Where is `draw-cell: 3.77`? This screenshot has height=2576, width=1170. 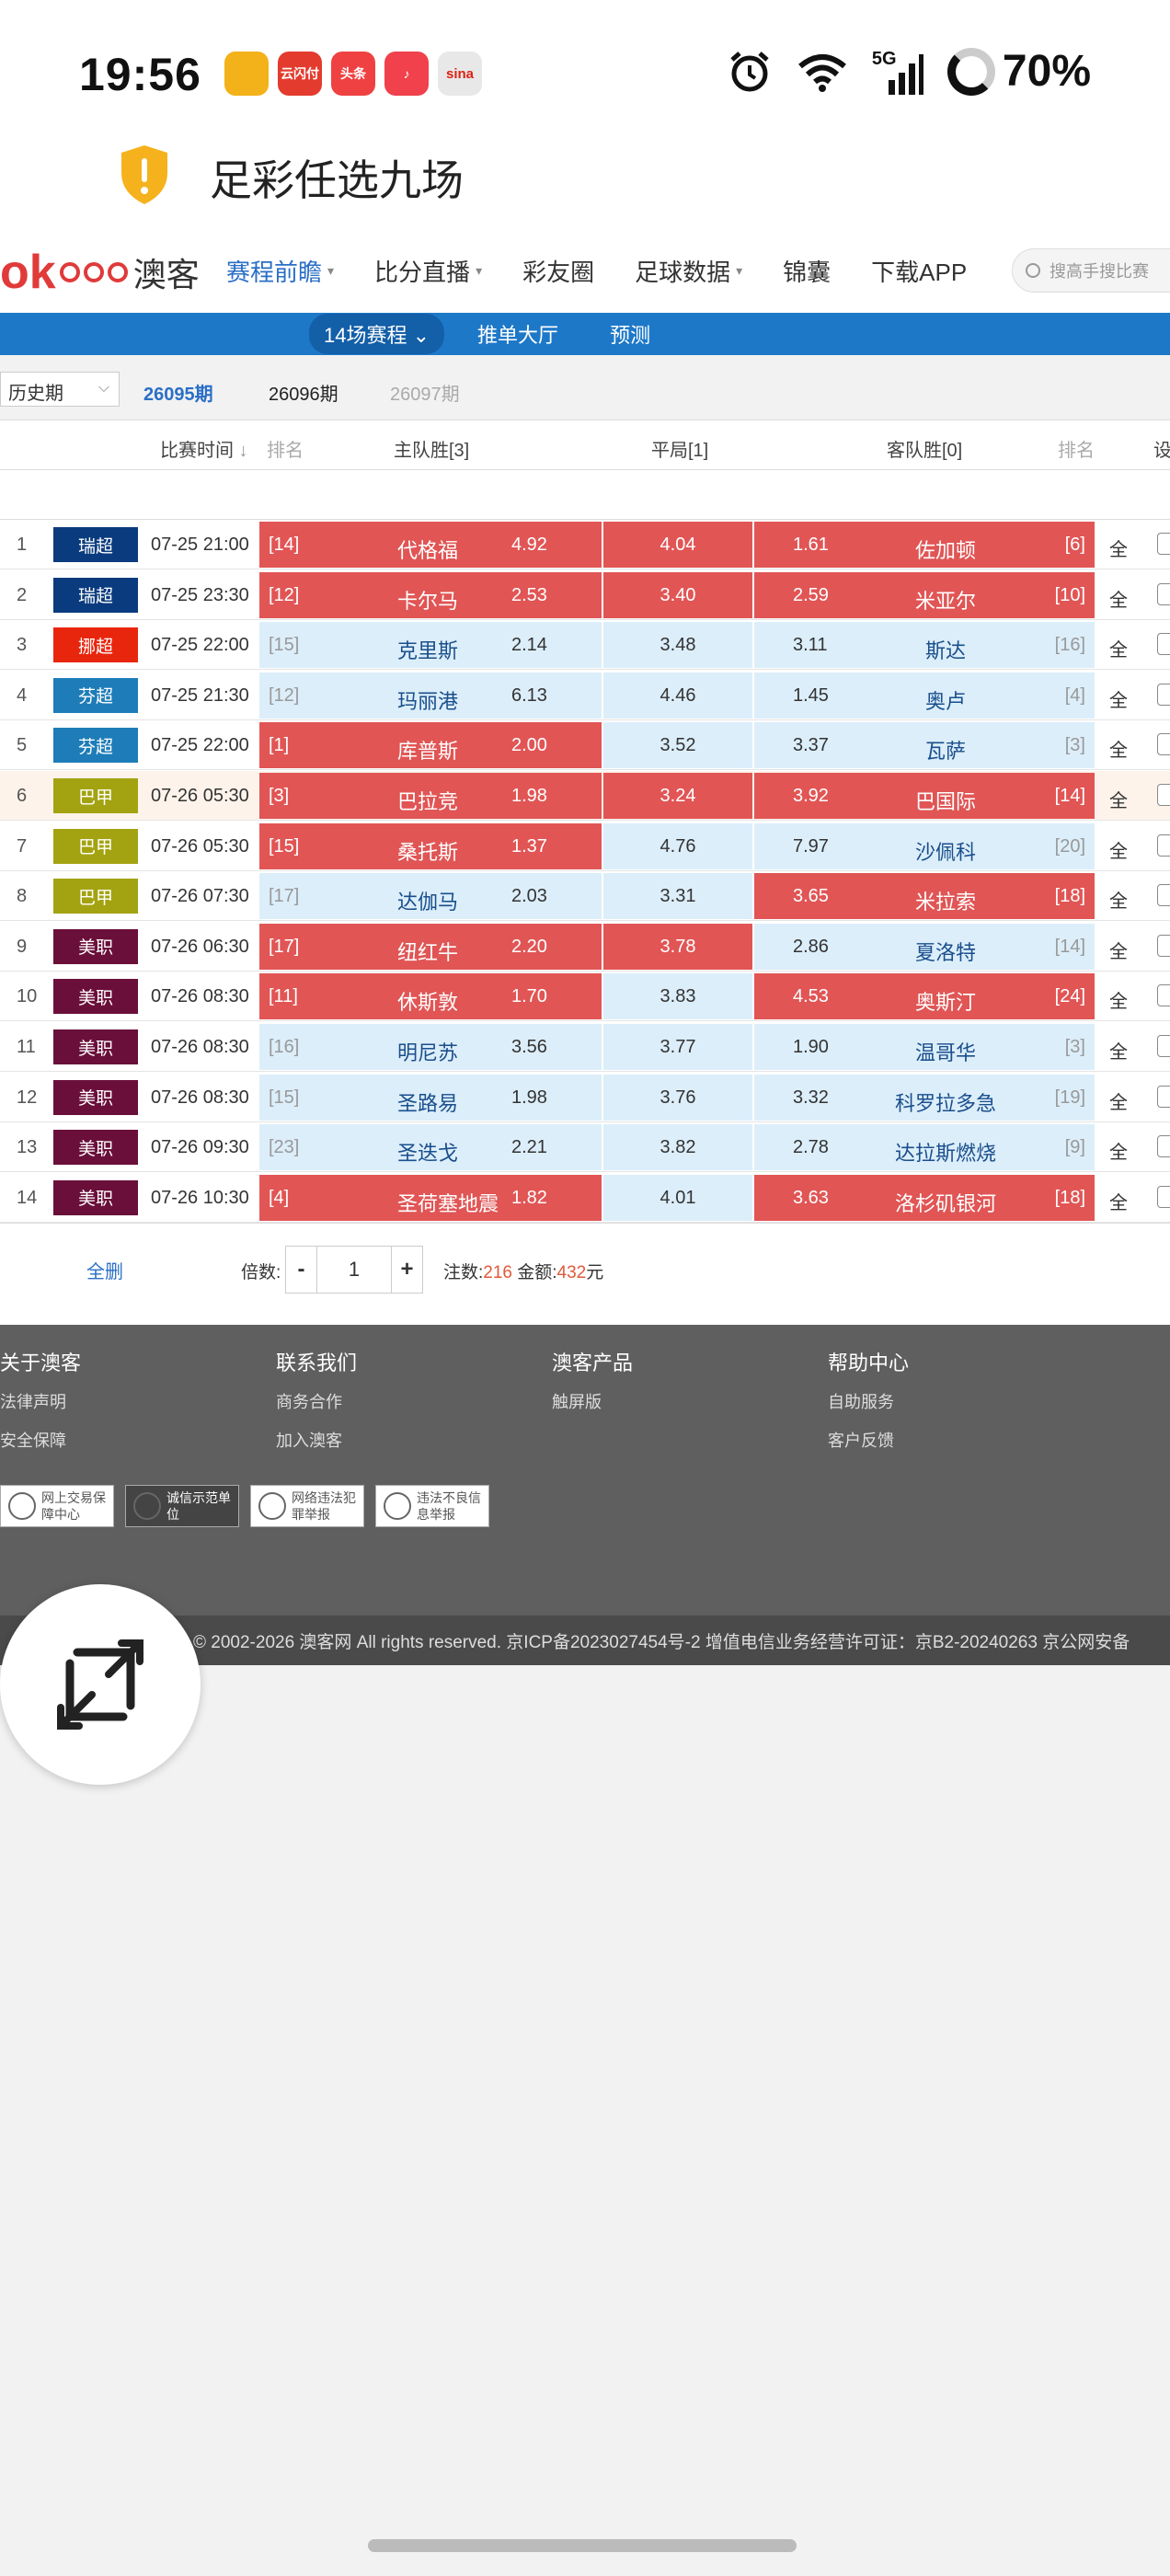
draw-cell: 3.77 is located at coordinates (677, 1047).